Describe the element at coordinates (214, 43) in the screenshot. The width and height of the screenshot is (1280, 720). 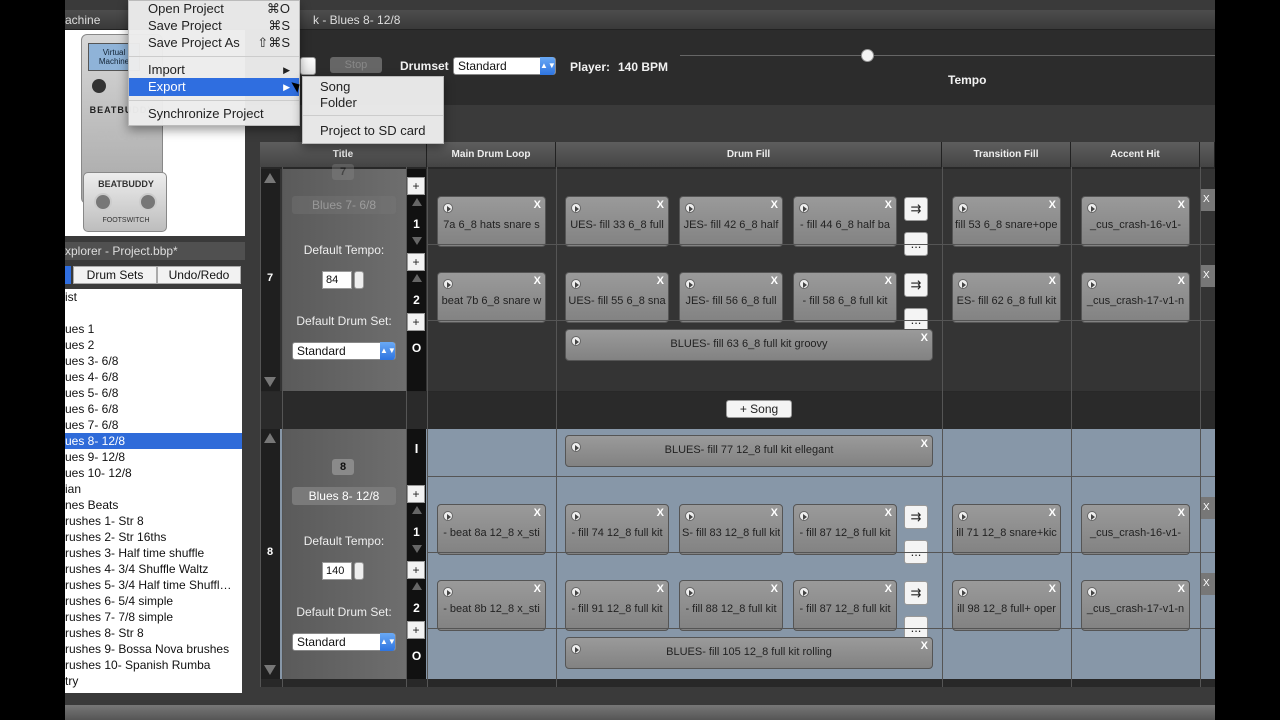
I see `menu-save-project-as: Save Project As ⇧⌘S` at that location.